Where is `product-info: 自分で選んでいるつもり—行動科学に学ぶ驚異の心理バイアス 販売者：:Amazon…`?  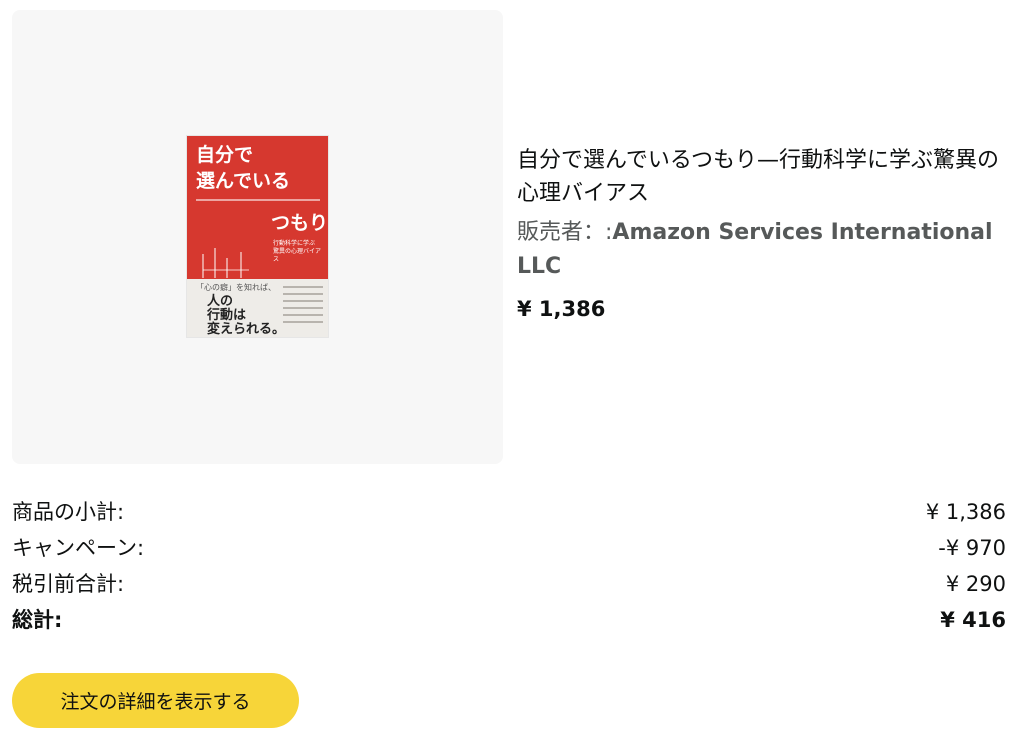 product-info: 自分で選んでいるつもり—行動科学に学ぶ驚異の心理バイアス 販売者：:Amazon… is located at coordinates (762, 234).